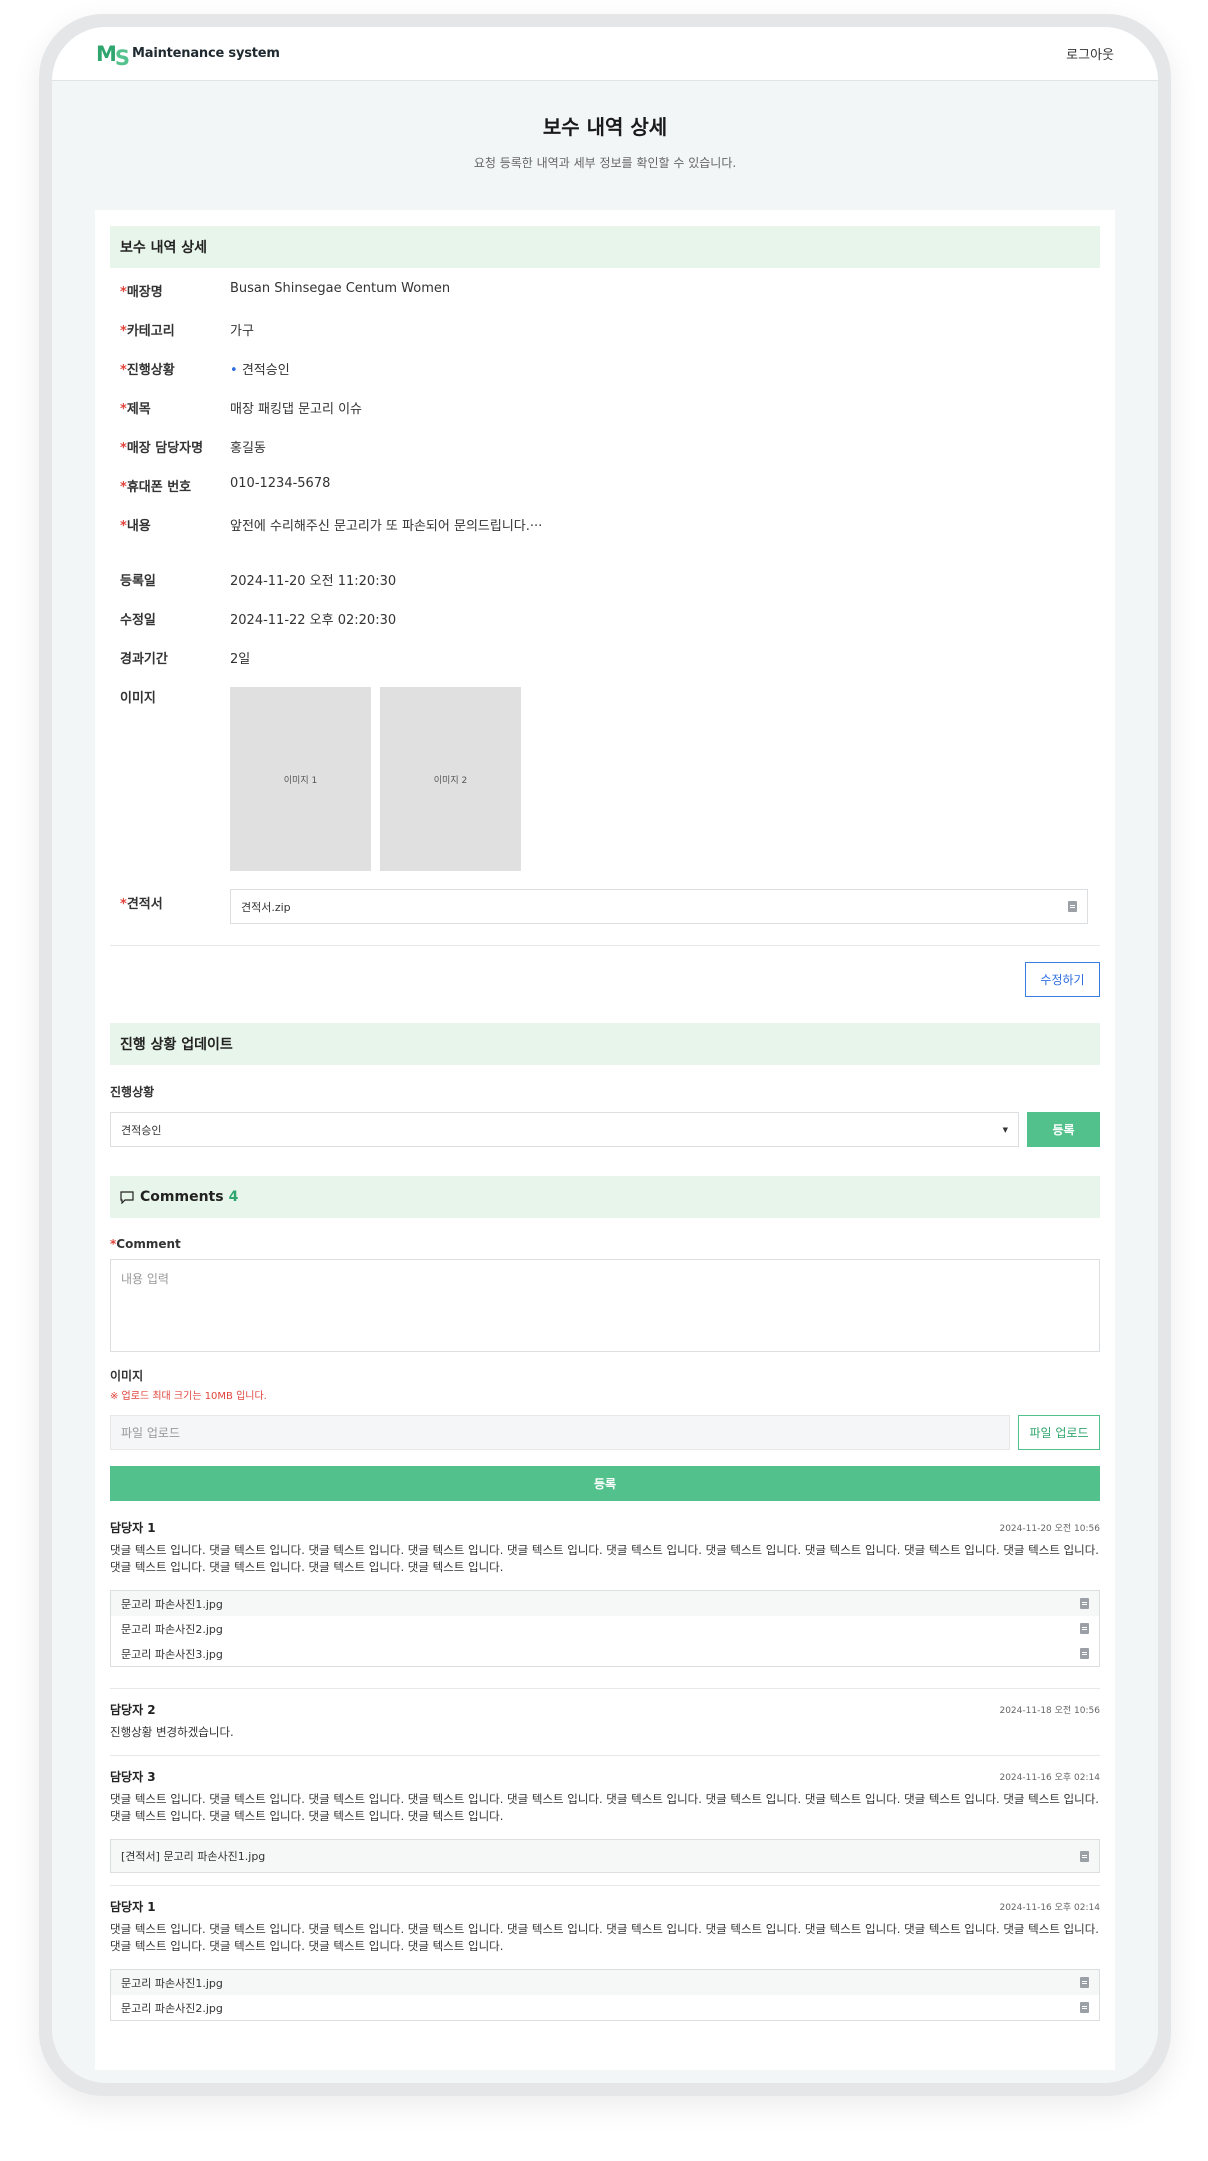  Describe the element at coordinates (605, 1044) in the screenshot. I see `progress-section-title: 진행 상황 업데이트` at that location.